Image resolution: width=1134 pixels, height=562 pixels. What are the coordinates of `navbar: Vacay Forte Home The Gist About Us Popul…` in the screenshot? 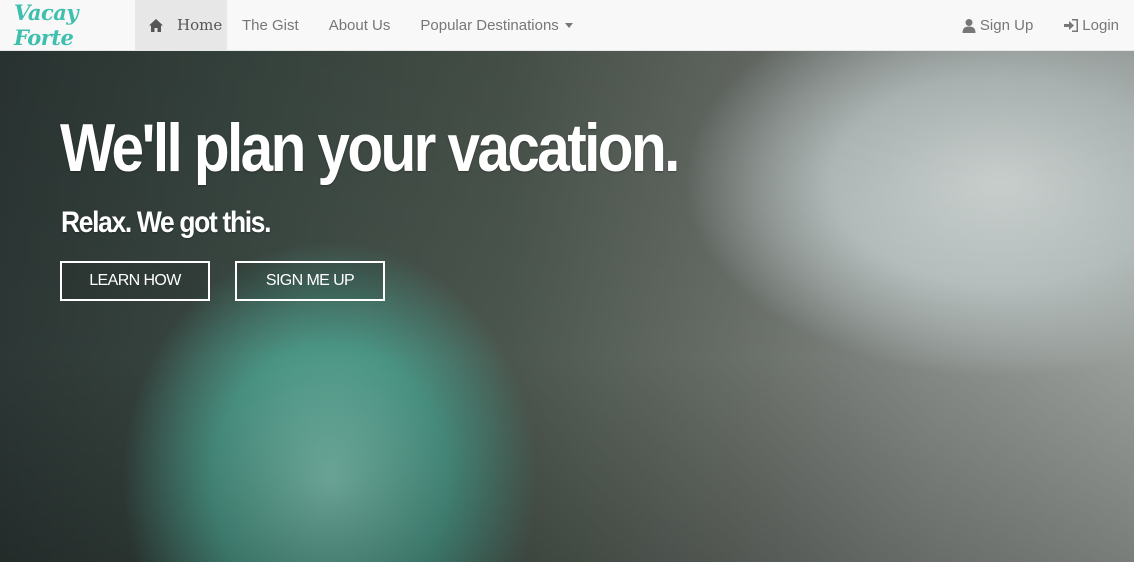 It's located at (567, 25).